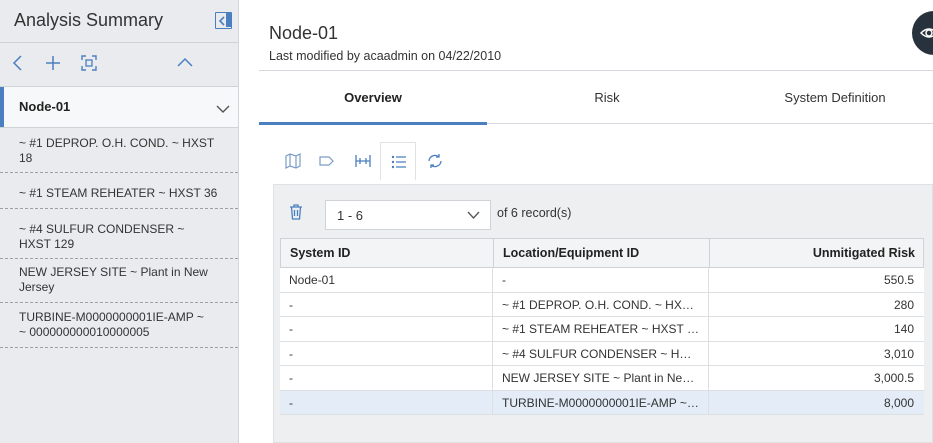 The height and width of the screenshot is (443, 933). I want to click on sidebar-item-label: NEW JERSEY SITE ~ Plant in New, so click(113, 272).